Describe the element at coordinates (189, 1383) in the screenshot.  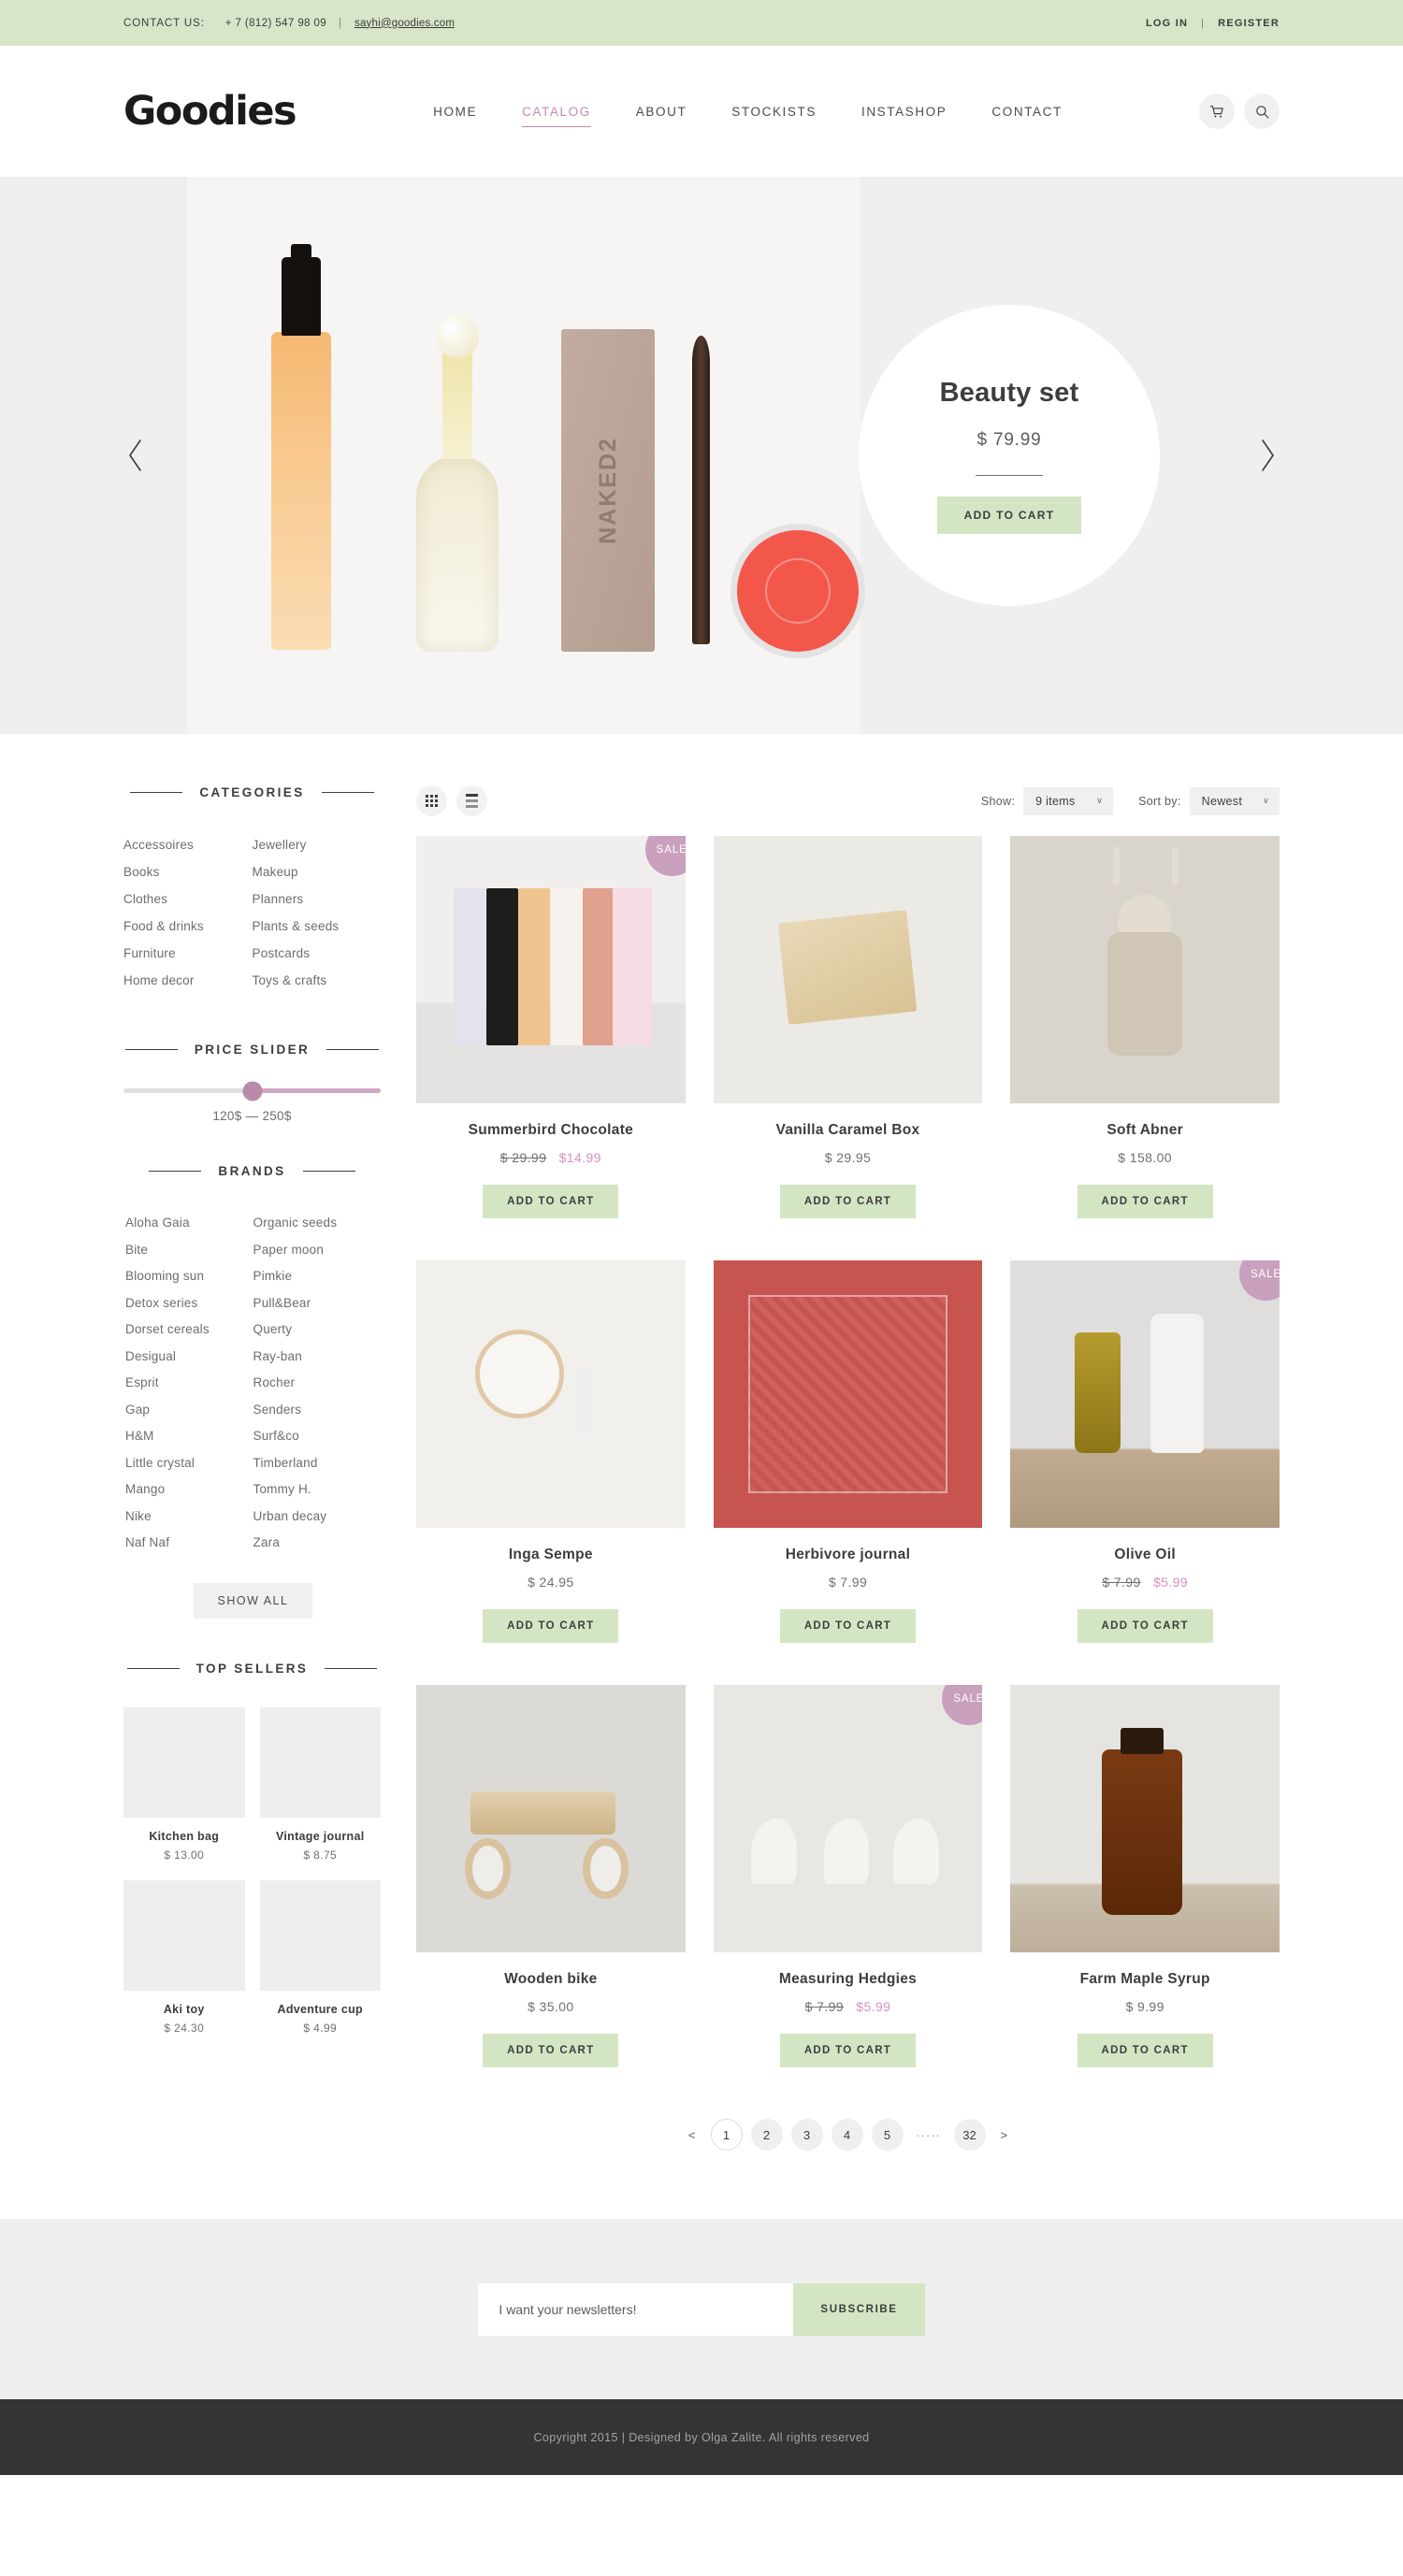
I see `brand-item: Esprit` at that location.